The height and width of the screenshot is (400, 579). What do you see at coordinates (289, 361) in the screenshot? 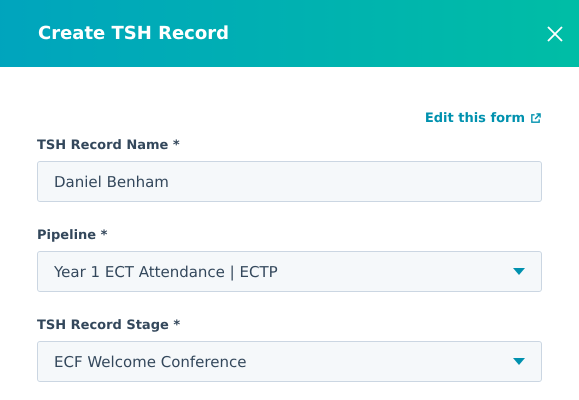
I see `dropdown-field: ECF Welcome Conference` at bounding box center [289, 361].